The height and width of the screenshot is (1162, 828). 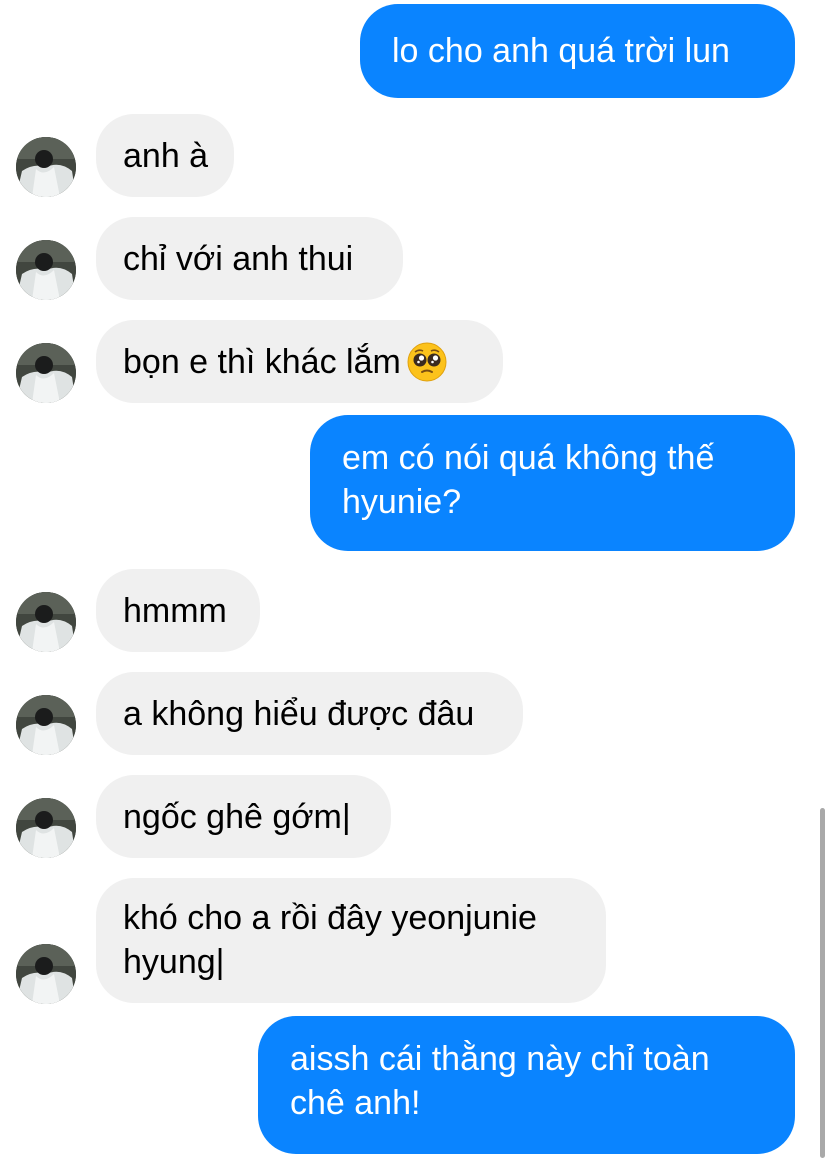 I want to click on scrollbar, so click(x=822, y=983).